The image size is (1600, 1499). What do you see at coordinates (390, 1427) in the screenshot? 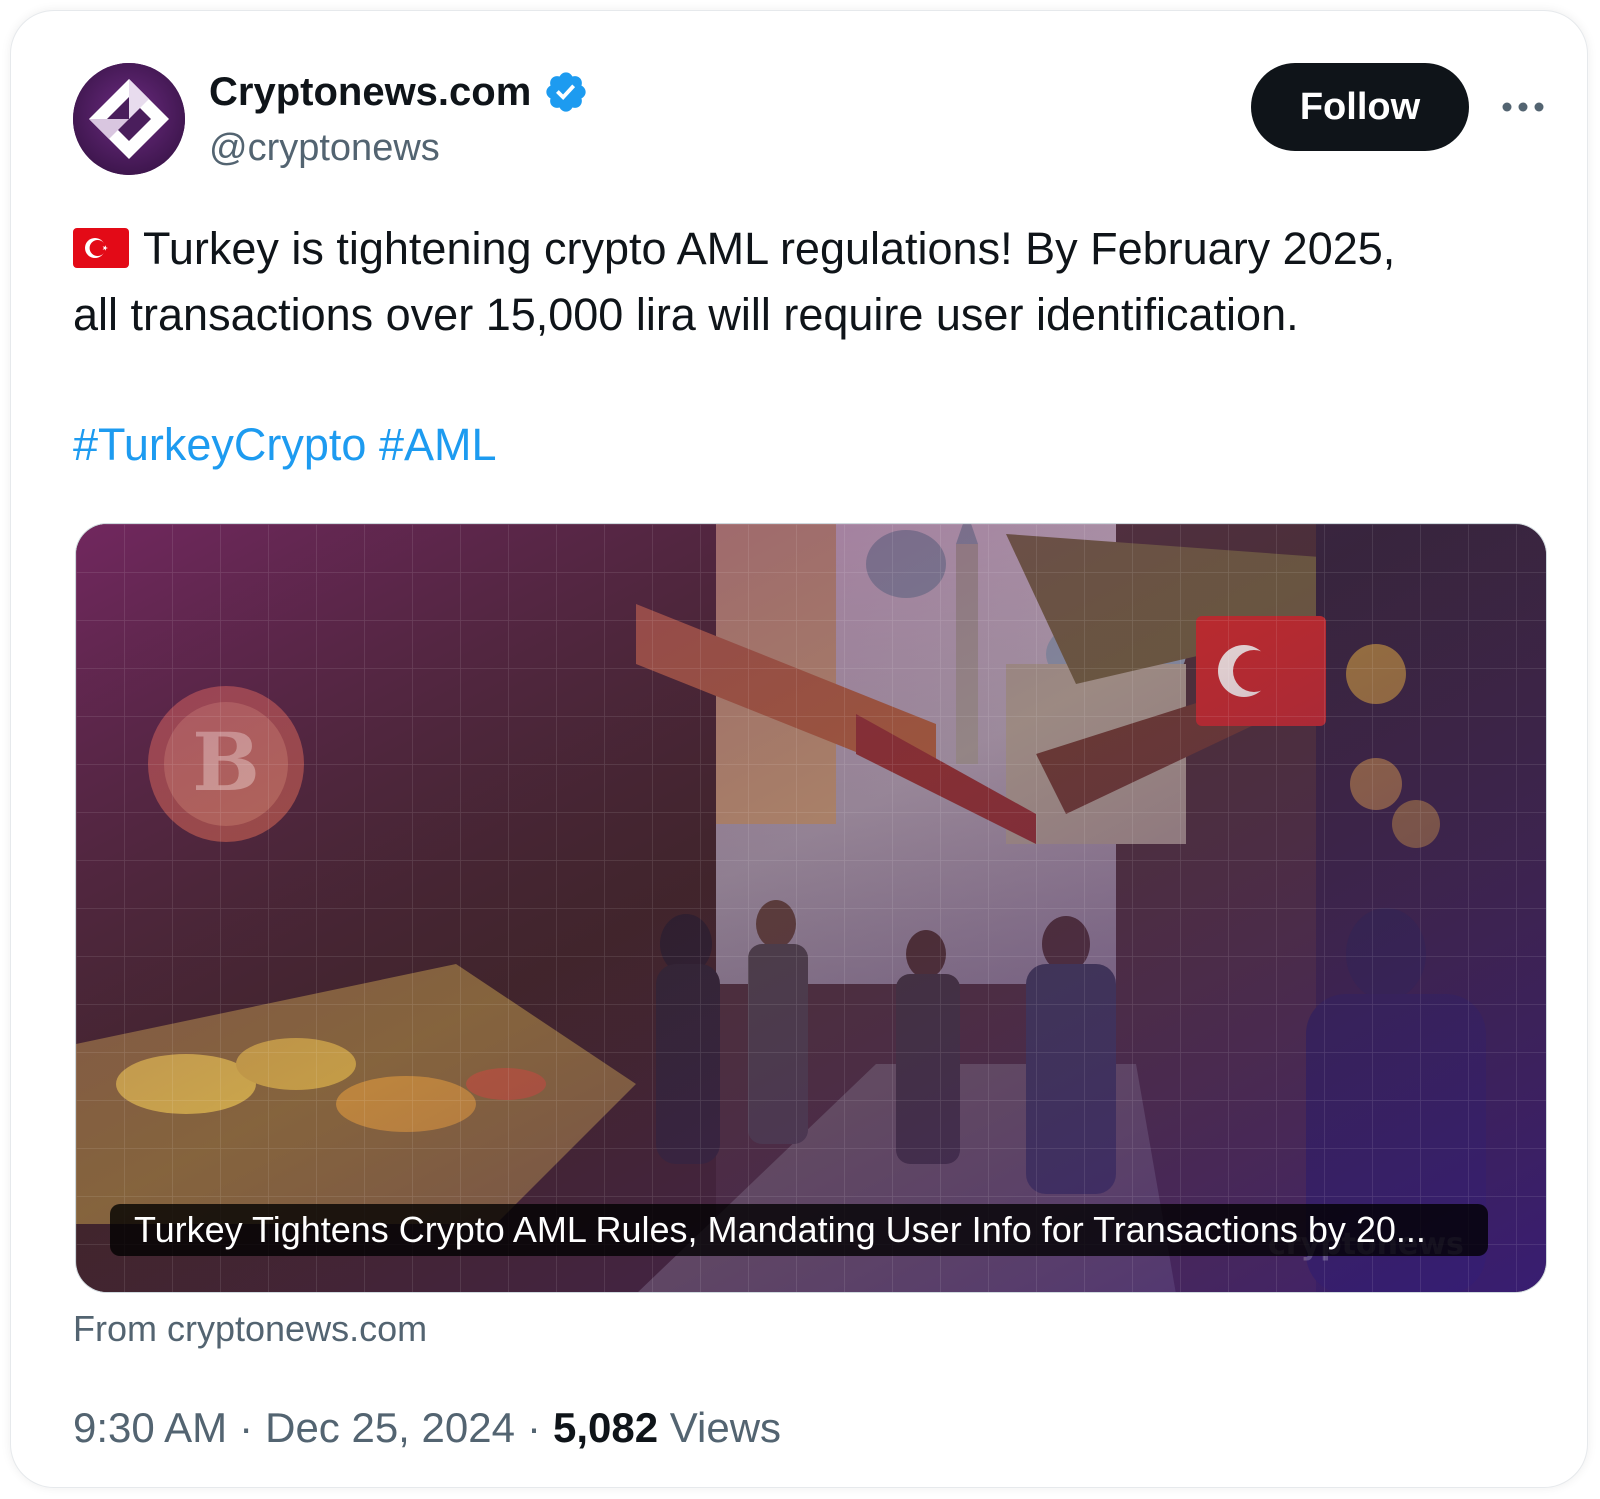
I see `tweet-date: Dec 25, 2024` at bounding box center [390, 1427].